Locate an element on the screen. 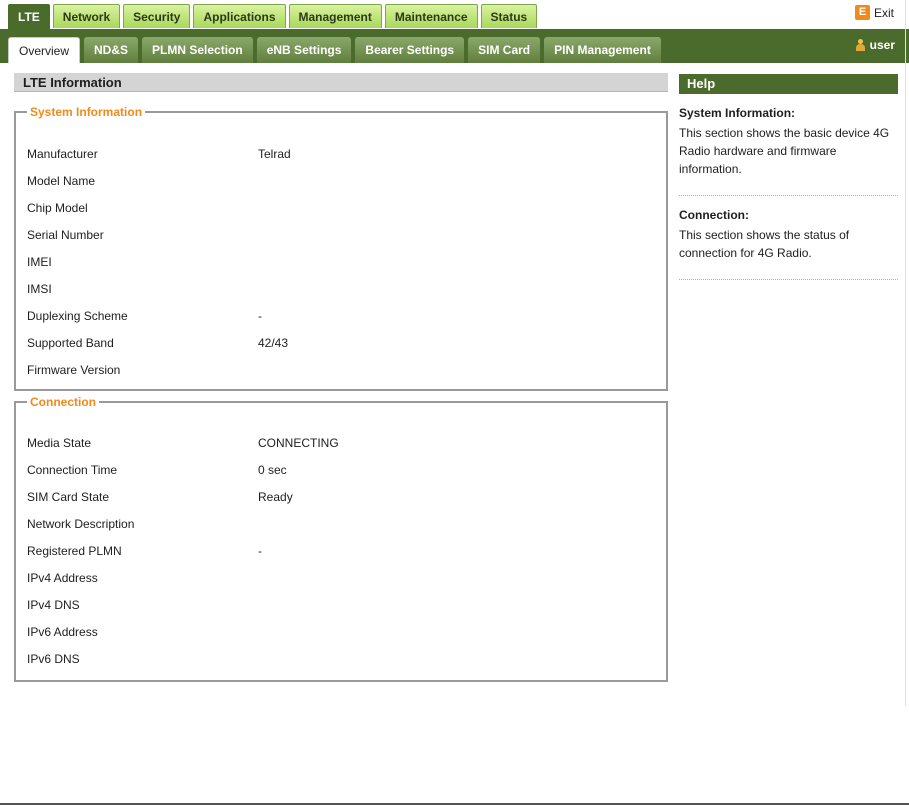 This screenshot has height=806, width=909. help-heading: Connection: is located at coordinates (714, 215).